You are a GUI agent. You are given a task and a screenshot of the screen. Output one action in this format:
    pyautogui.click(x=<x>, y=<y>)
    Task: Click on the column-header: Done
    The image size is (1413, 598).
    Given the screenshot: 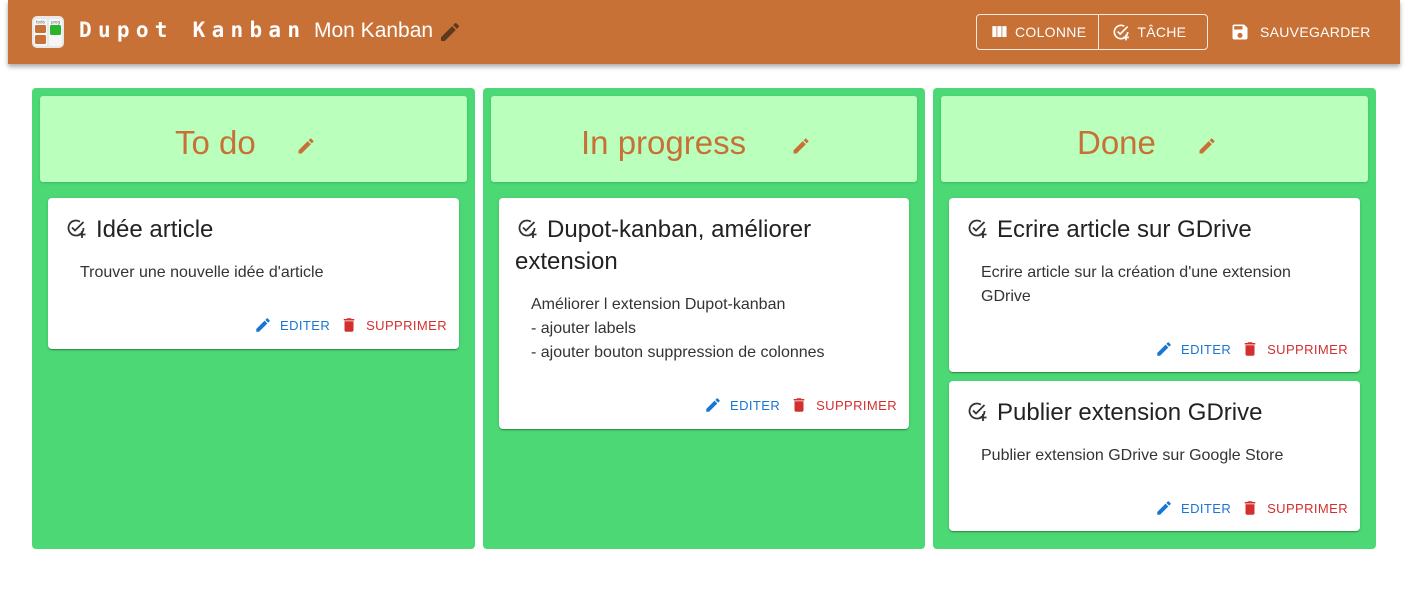 What is the action you would take?
    pyautogui.click(x=1154, y=139)
    